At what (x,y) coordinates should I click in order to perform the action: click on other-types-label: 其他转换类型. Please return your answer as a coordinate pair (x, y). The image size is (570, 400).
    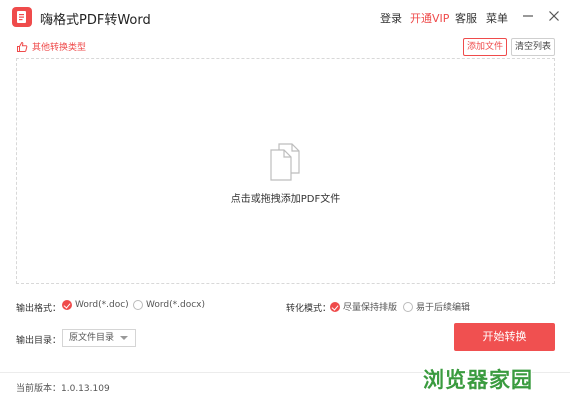
    Looking at the image, I should click on (59, 48).